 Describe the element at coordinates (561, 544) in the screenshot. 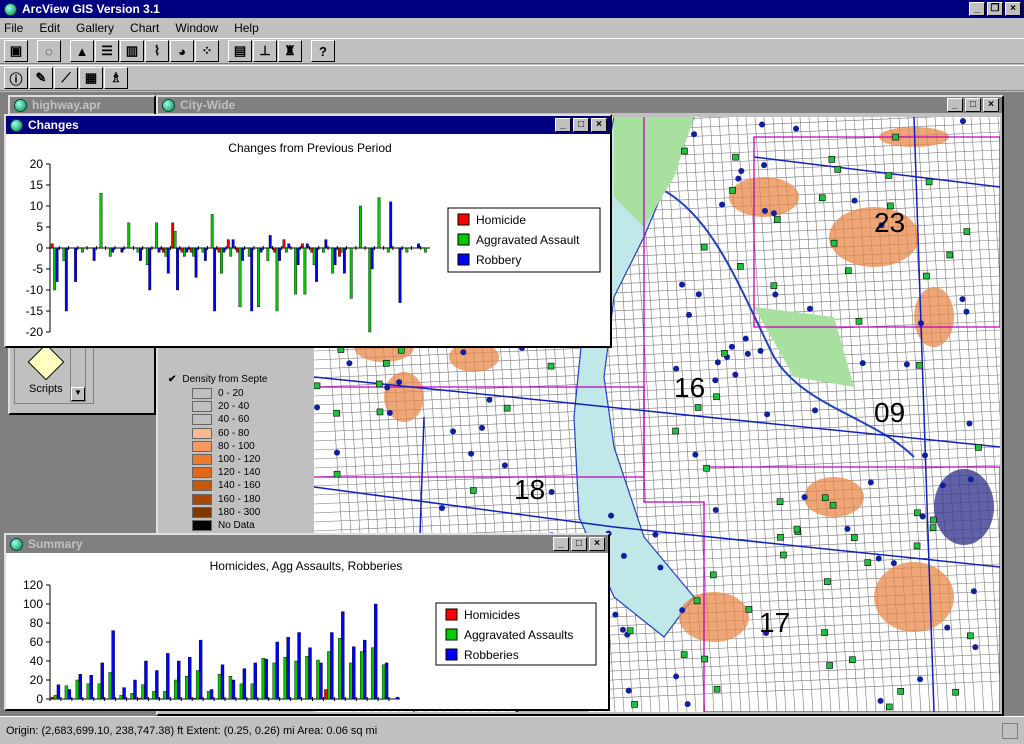

I see `summary-minimize-button: _` at that location.